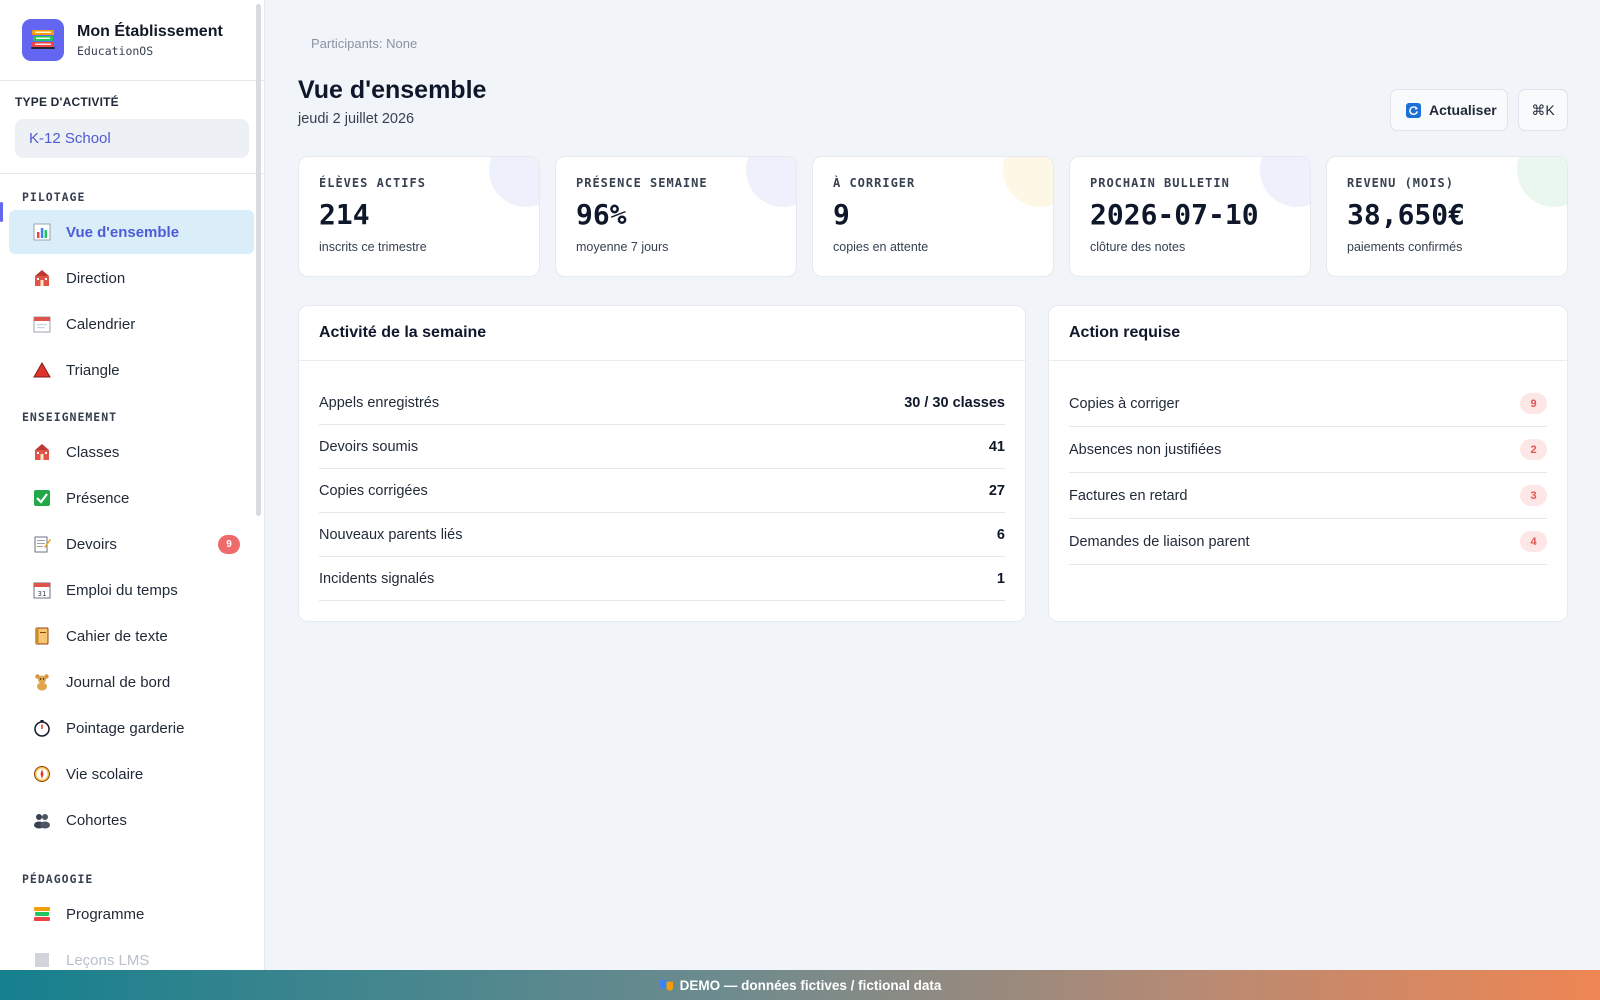  I want to click on nav-section-pilotage: PILOTAGE, so click(54, 197).